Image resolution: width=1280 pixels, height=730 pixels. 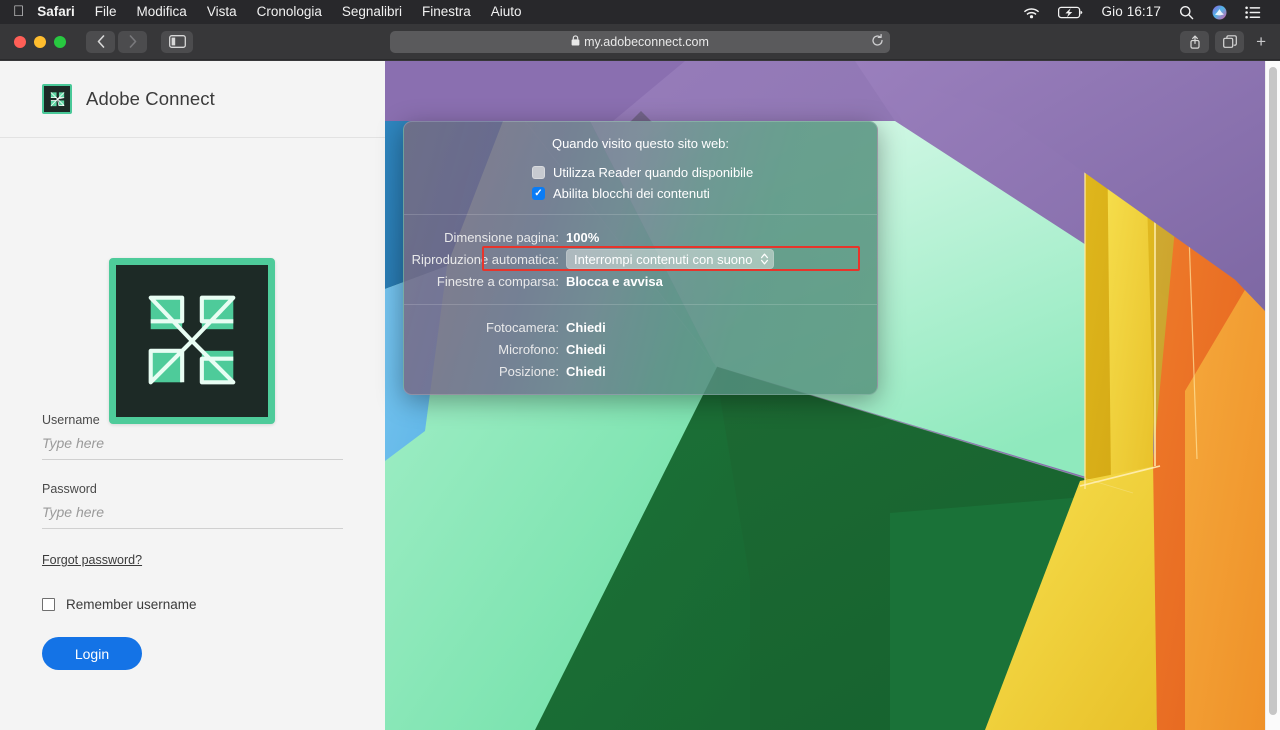 What do you see at coordinates (106, 12) in the screenshot?
I see `menu-item-file: File` at bounding box center [106, 12].